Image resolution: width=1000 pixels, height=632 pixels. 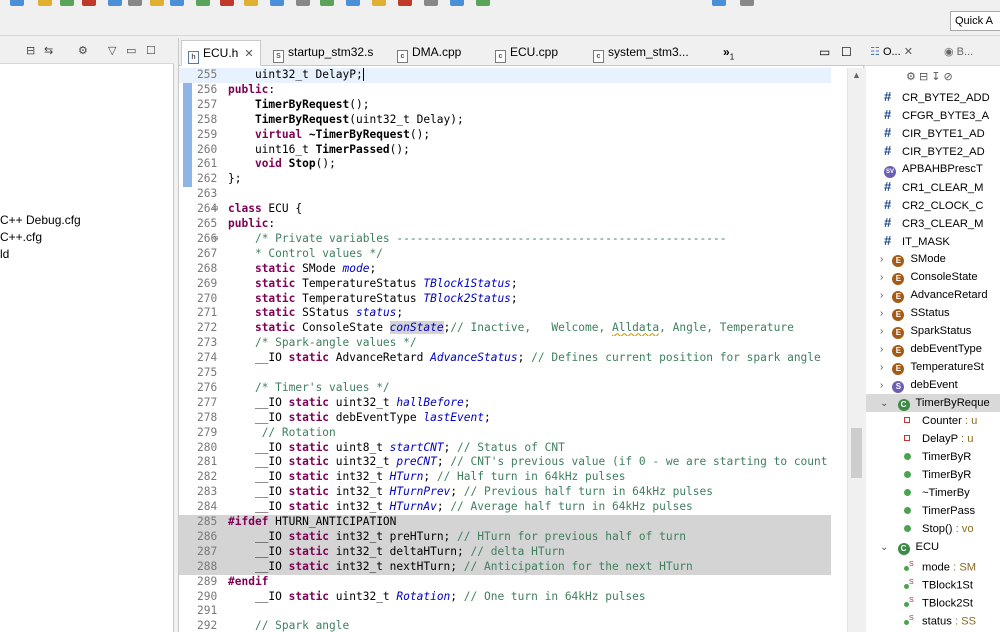 I want to click on code-line: 268 static SMode mode;, so click(x=505, y=269).